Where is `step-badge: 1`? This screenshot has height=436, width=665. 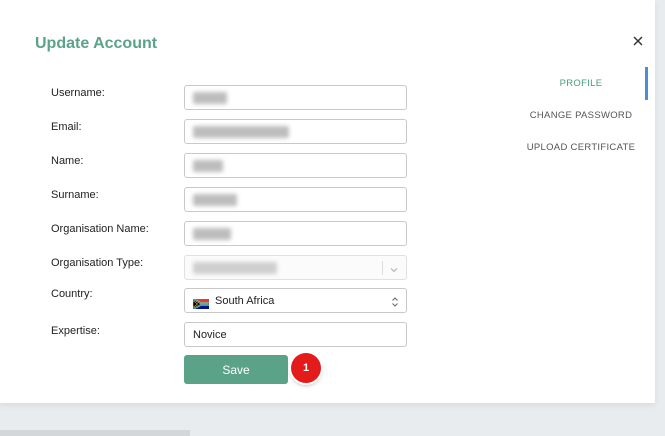 step-badge: 1 is located at coordinates (306, 368).